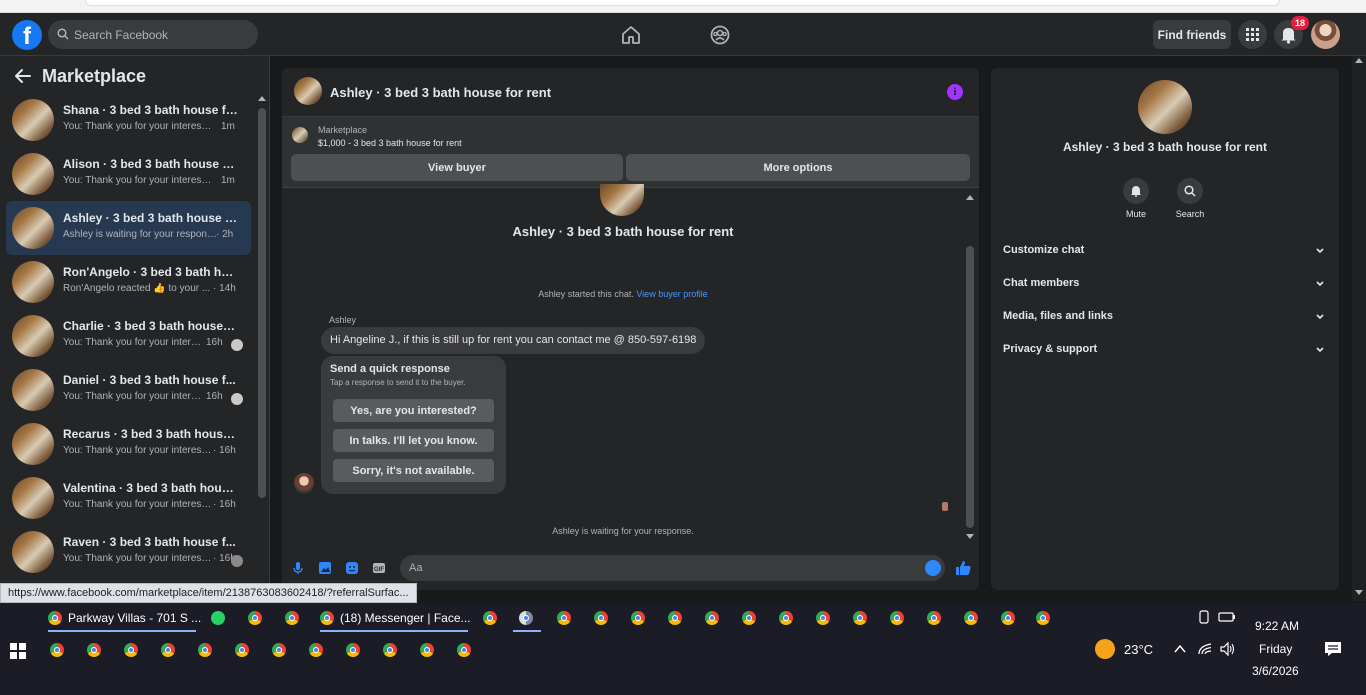 This screenshot has width=1366, height=695. I want to click on weather-sun-icon, so click(1105, 649).